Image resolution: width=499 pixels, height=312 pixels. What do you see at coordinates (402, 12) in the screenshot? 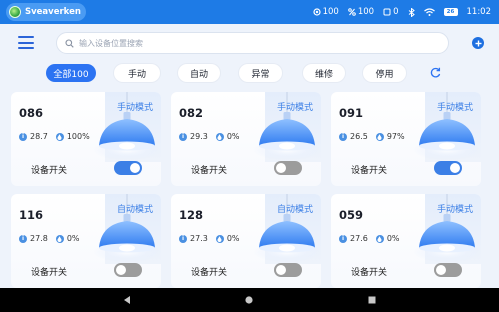
I see `status-indicators: 100 100 0 26 11:02` at bounding box center [402, 12].